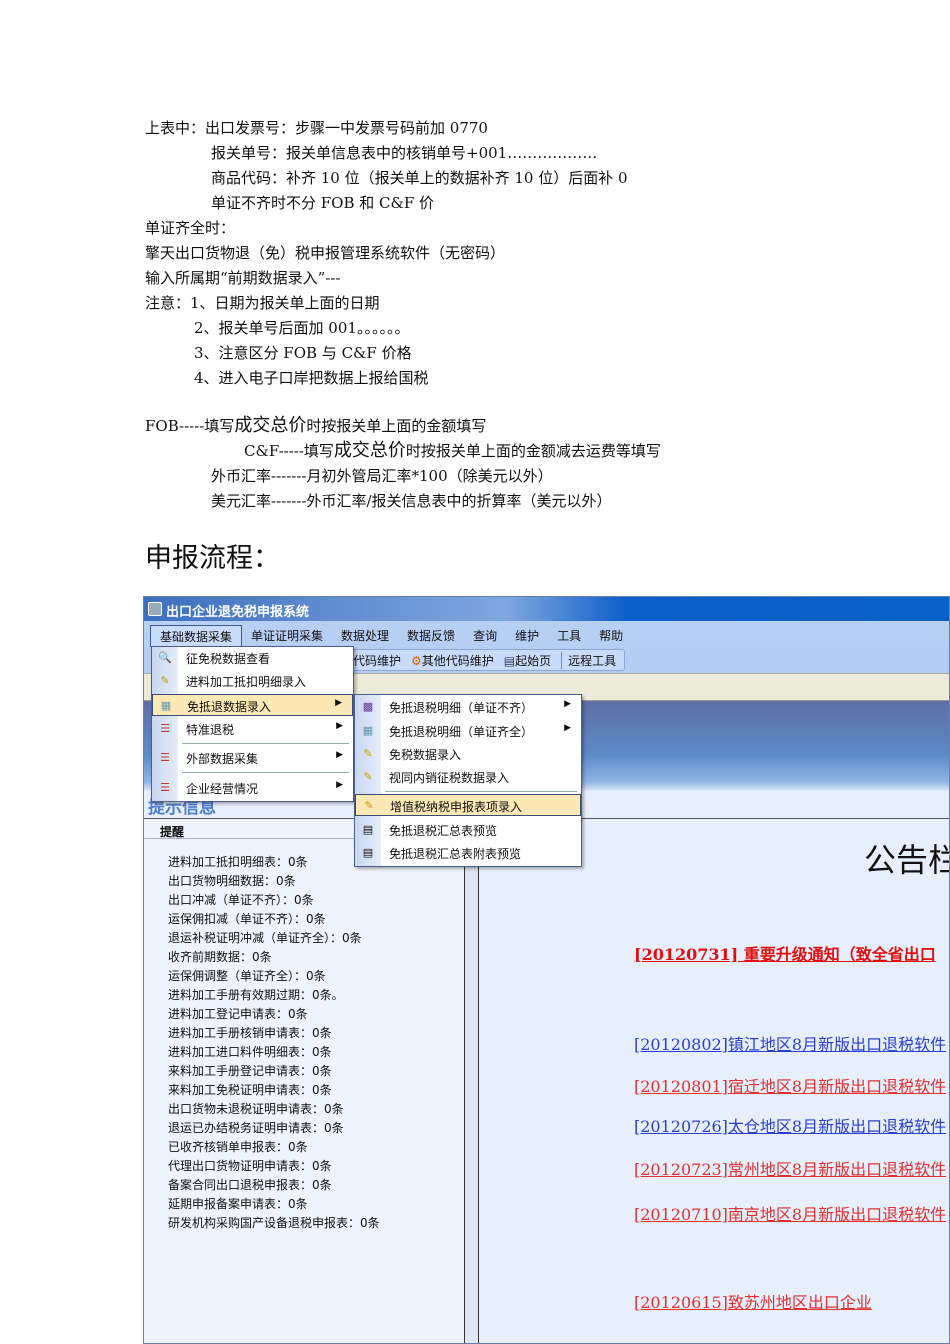 This screenshot has height=1344, width=950. I want to click on fob-b: 成交总价, so click(270, 425).